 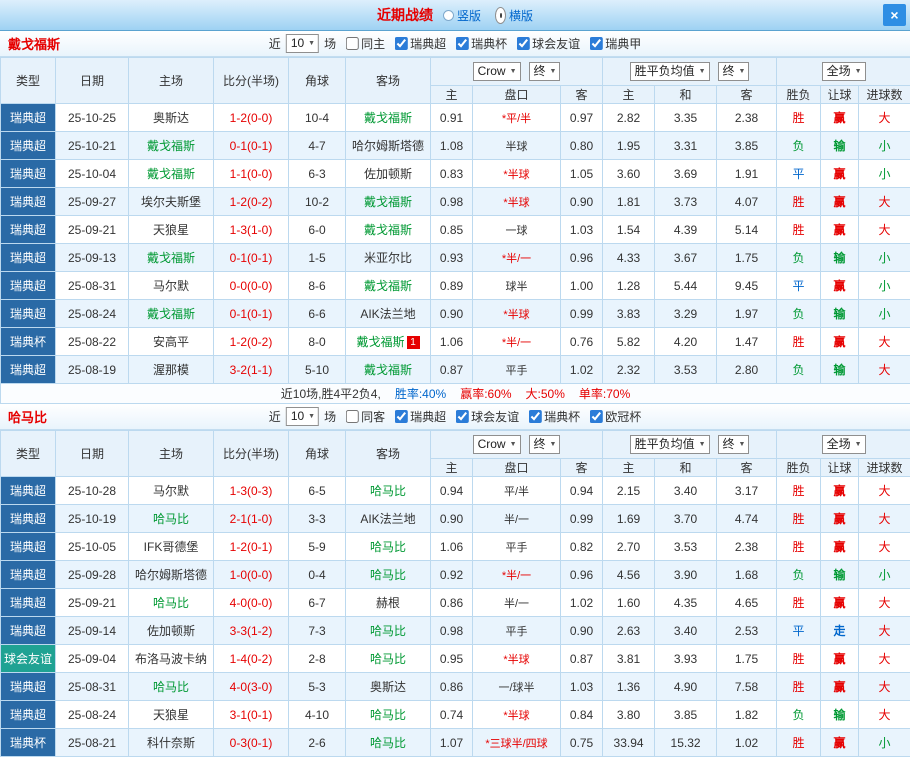 I want to click on avg-draw-odds: 15.32, so click(x=686, y=743).